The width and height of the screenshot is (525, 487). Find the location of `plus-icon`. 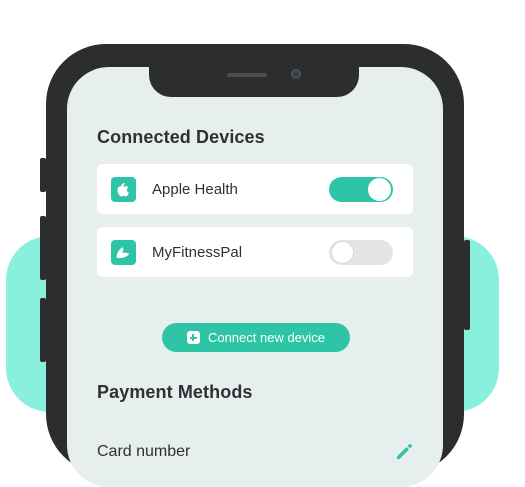

plus-icon is located at coordinates (193, 337).